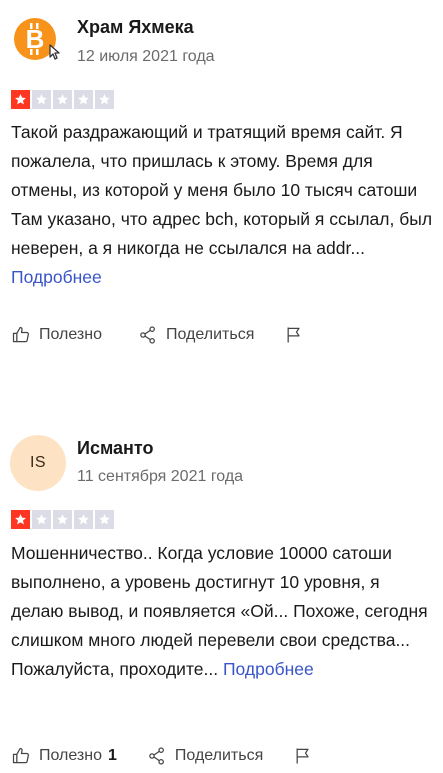 This screenshot has width=443, height=773. I want to click on bitcoin-icon: B, so click(37, 39).